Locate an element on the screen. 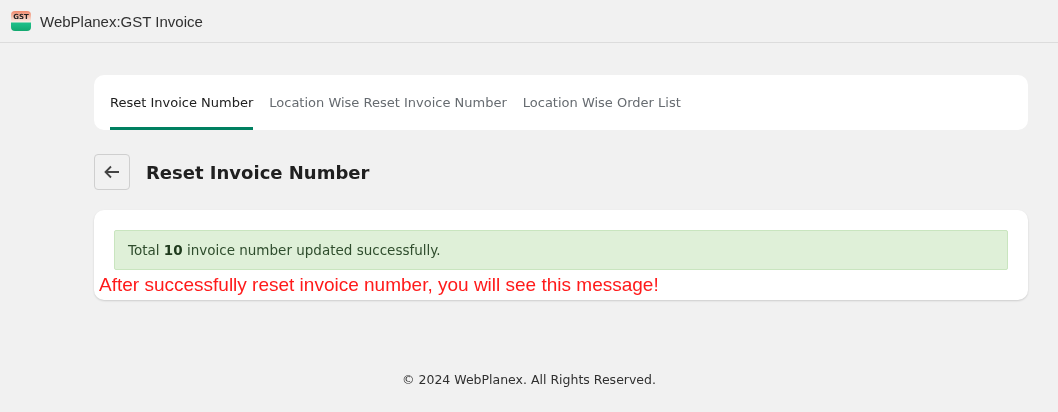 Image resolution: width=1058 pixels, height=412 pixels. back-button is located at coordinates (112, 172).